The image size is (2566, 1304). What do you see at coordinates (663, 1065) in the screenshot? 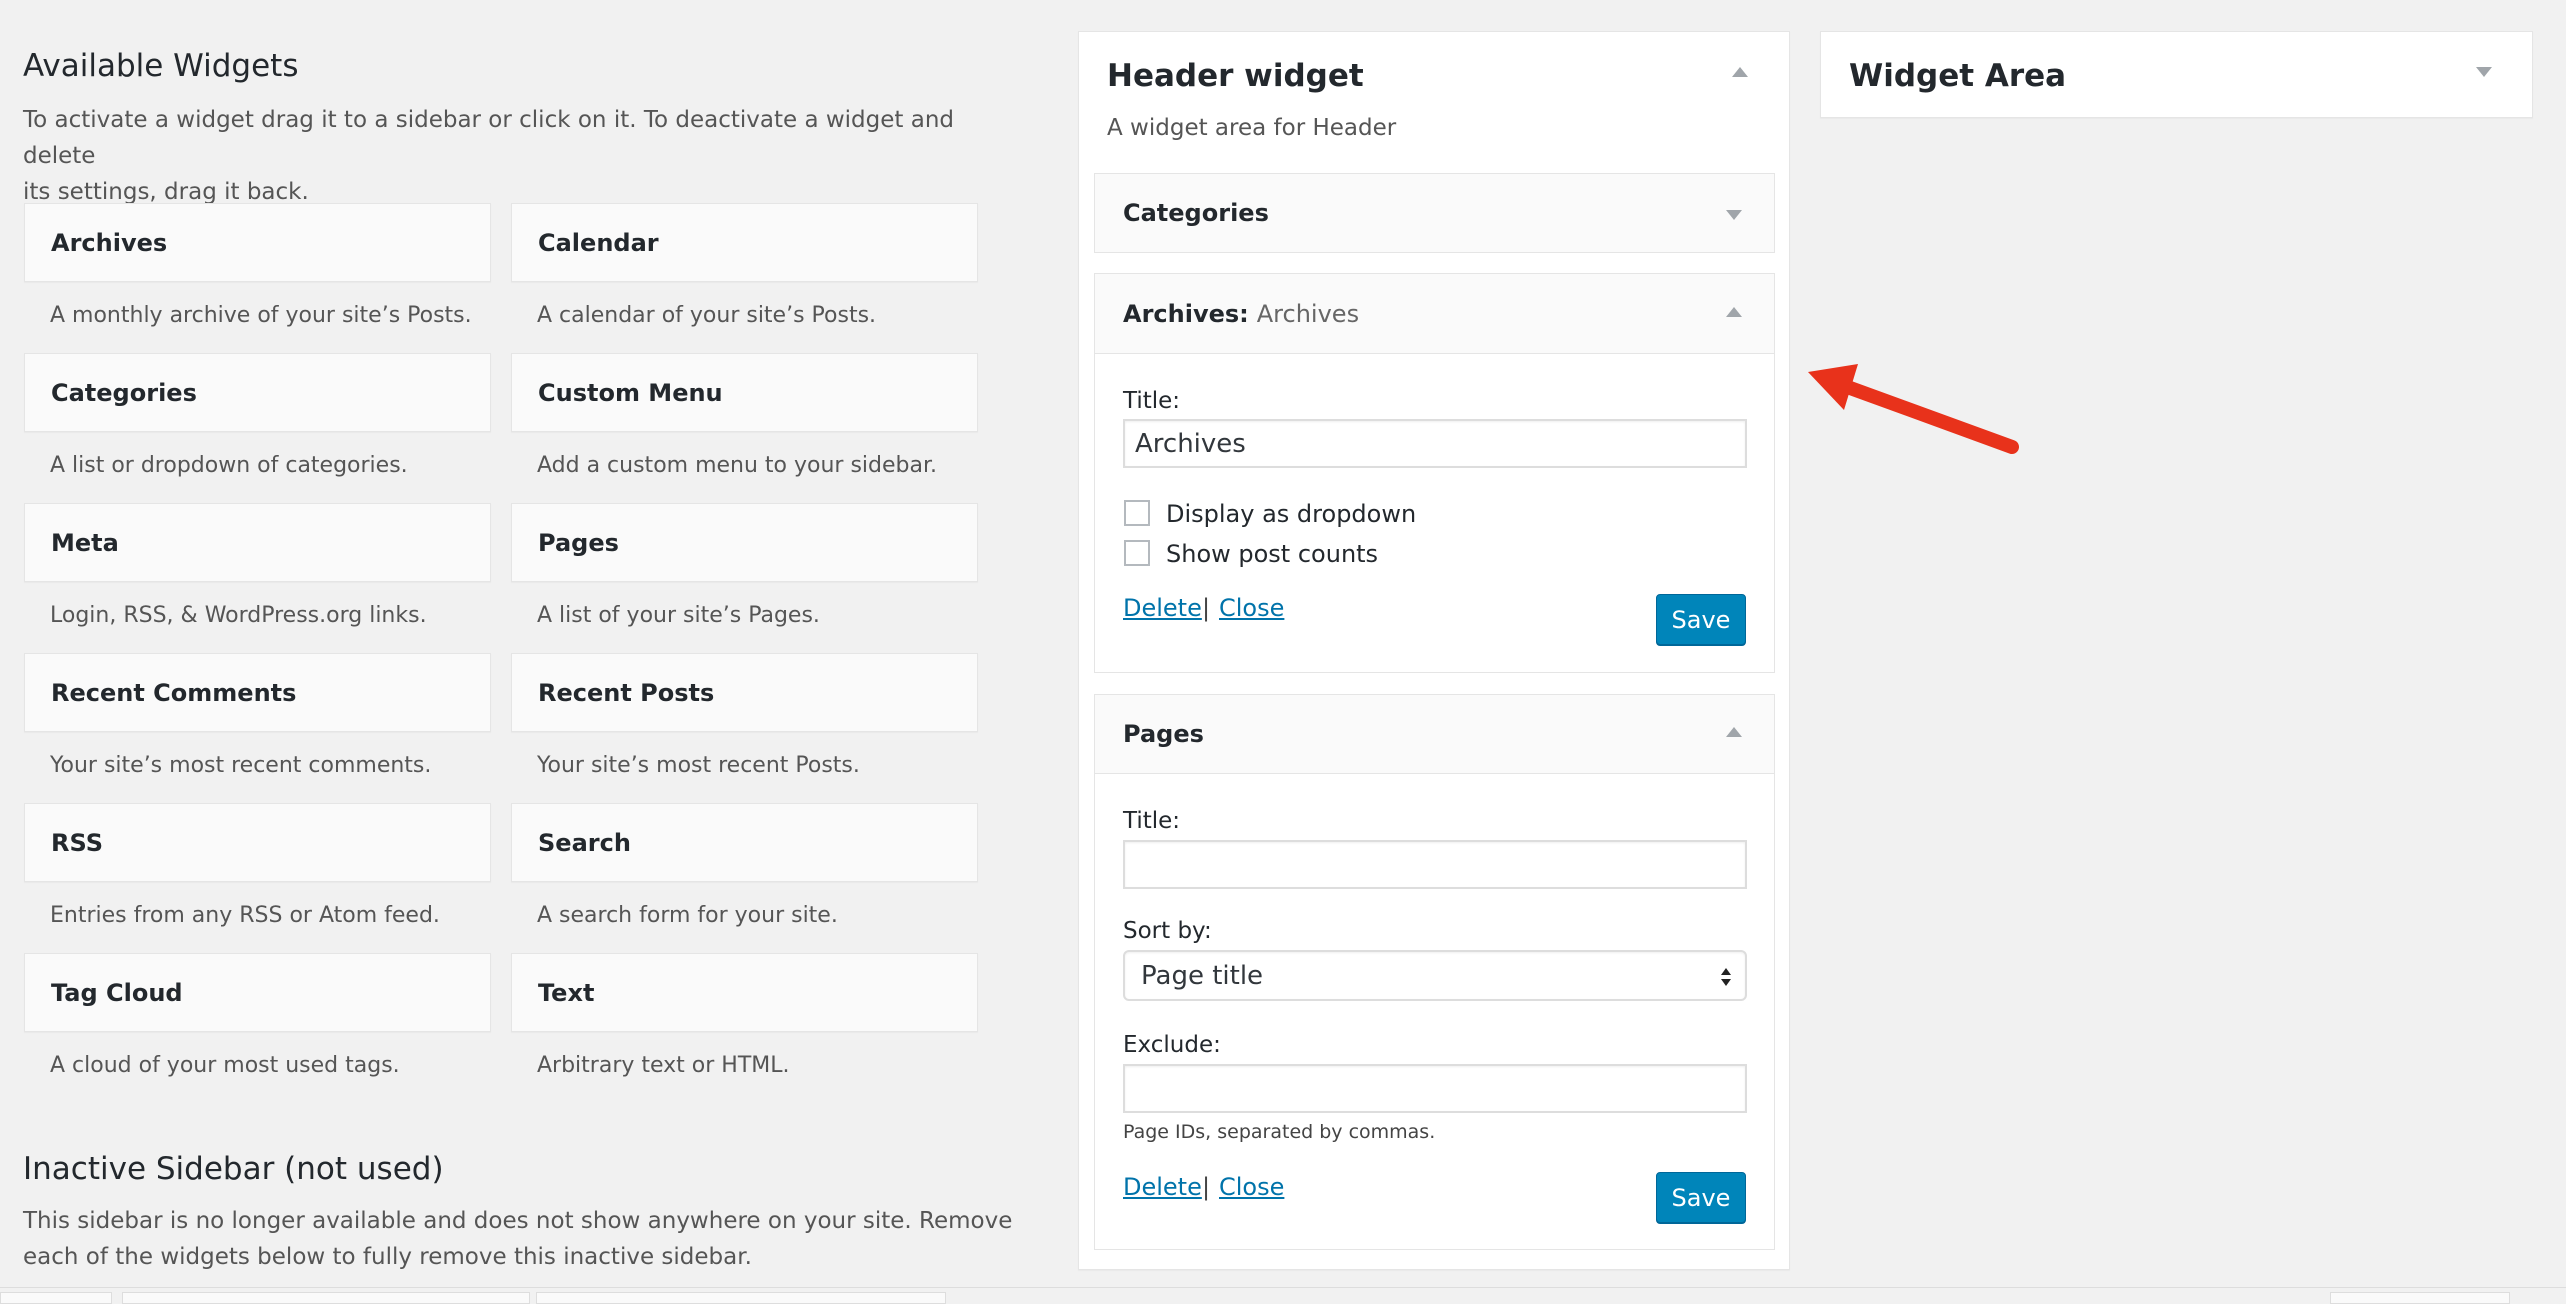
I see `widget-description: Arbitrary text or HTML.` at bounding box center [663, 1065].